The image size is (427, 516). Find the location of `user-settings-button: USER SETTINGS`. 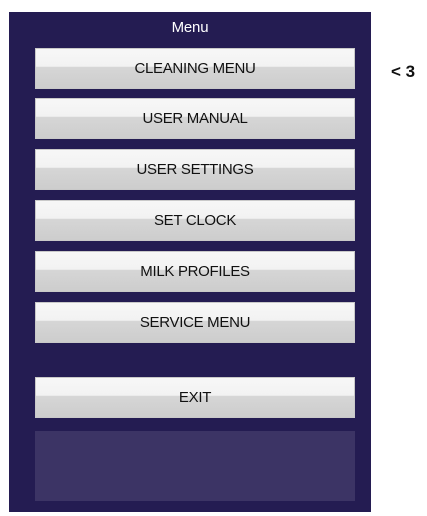

user-settings-button: USER SETTINGS is located at coordinates (195, 169).